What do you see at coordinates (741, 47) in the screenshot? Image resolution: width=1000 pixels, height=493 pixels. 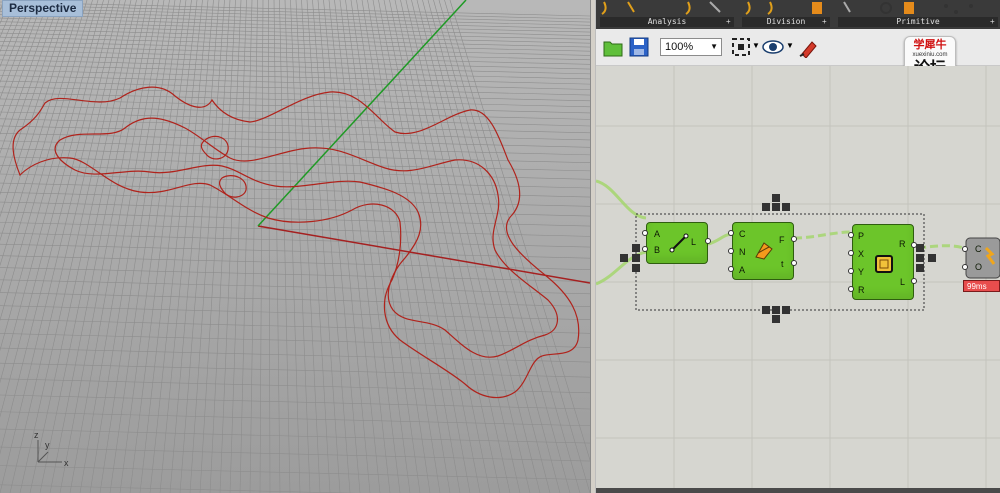 I see `zoom-extents-icon` at bounding box center [741, 47].